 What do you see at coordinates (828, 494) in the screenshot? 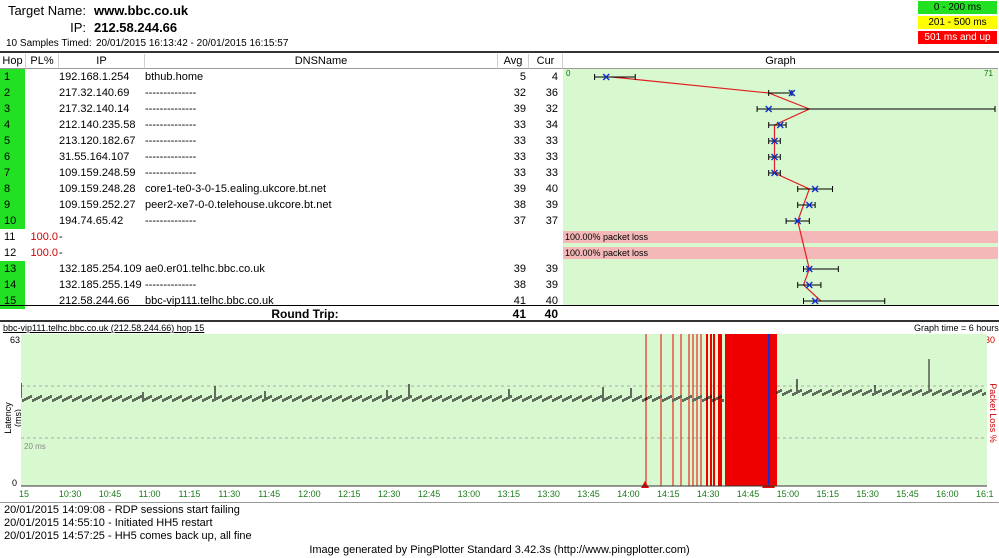
I see `time-tick-label: 15:15` at bounding box center [828, 494].